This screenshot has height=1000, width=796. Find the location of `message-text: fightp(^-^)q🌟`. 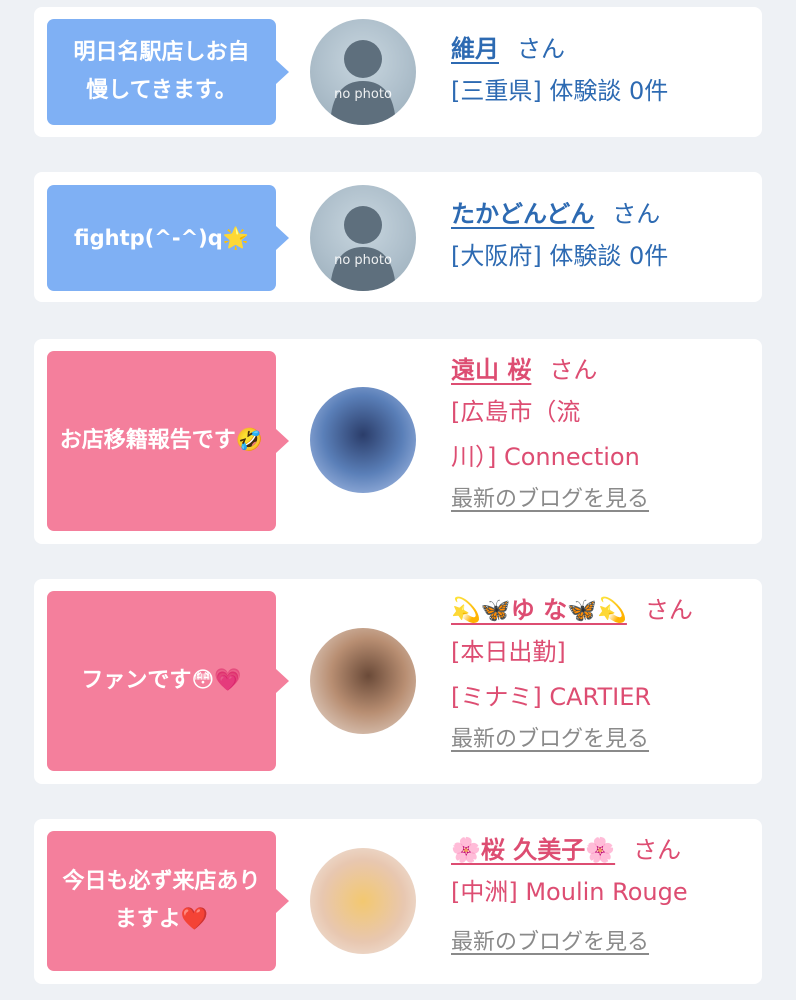

message-text: fightp(^-^)q🌟 is located at coordinates (161, 238).